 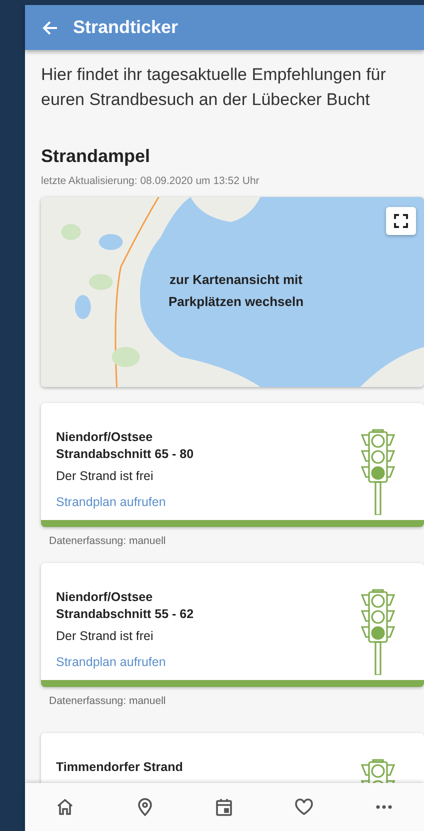 I want to click on fullscreen-button, so click(x=401, y=221).